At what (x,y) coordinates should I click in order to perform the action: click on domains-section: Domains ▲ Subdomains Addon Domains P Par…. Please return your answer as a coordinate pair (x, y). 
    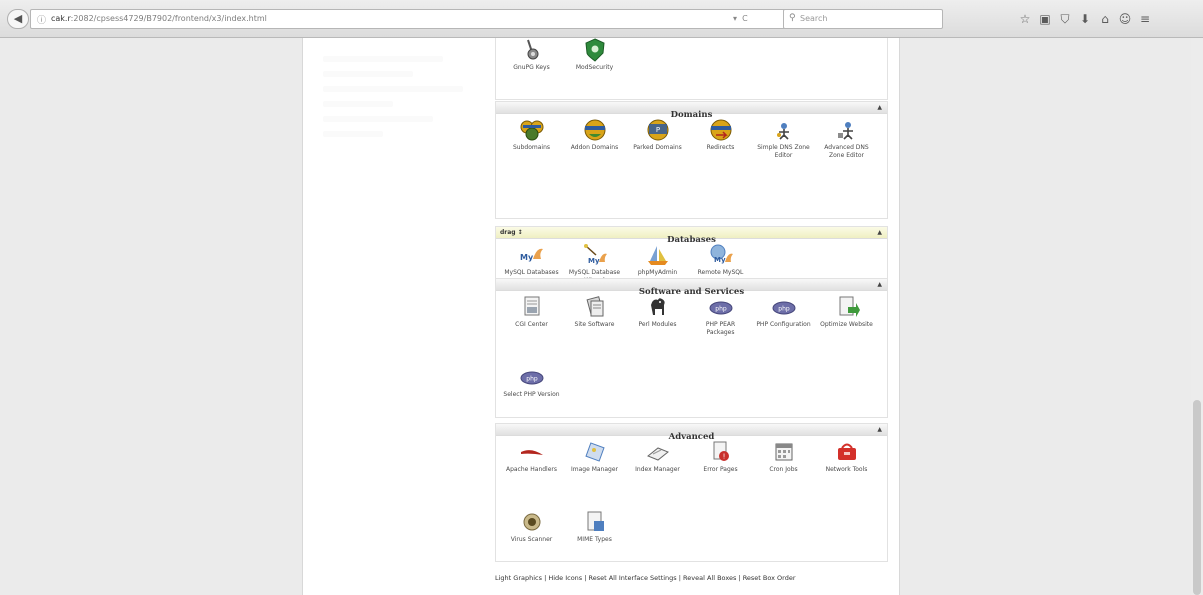
    Looking at the image, I should click on (691, 160).